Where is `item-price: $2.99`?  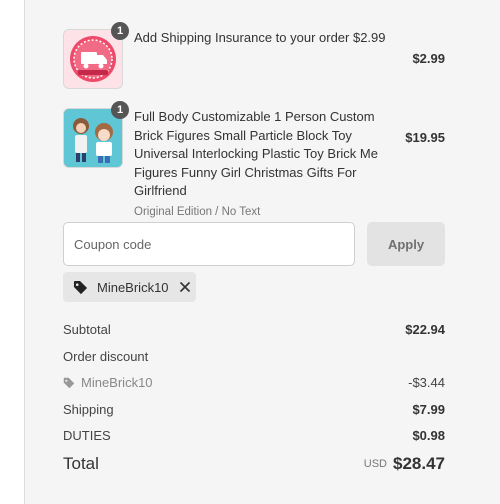 item-price: $2.99 is located at coordinates (428, 58).